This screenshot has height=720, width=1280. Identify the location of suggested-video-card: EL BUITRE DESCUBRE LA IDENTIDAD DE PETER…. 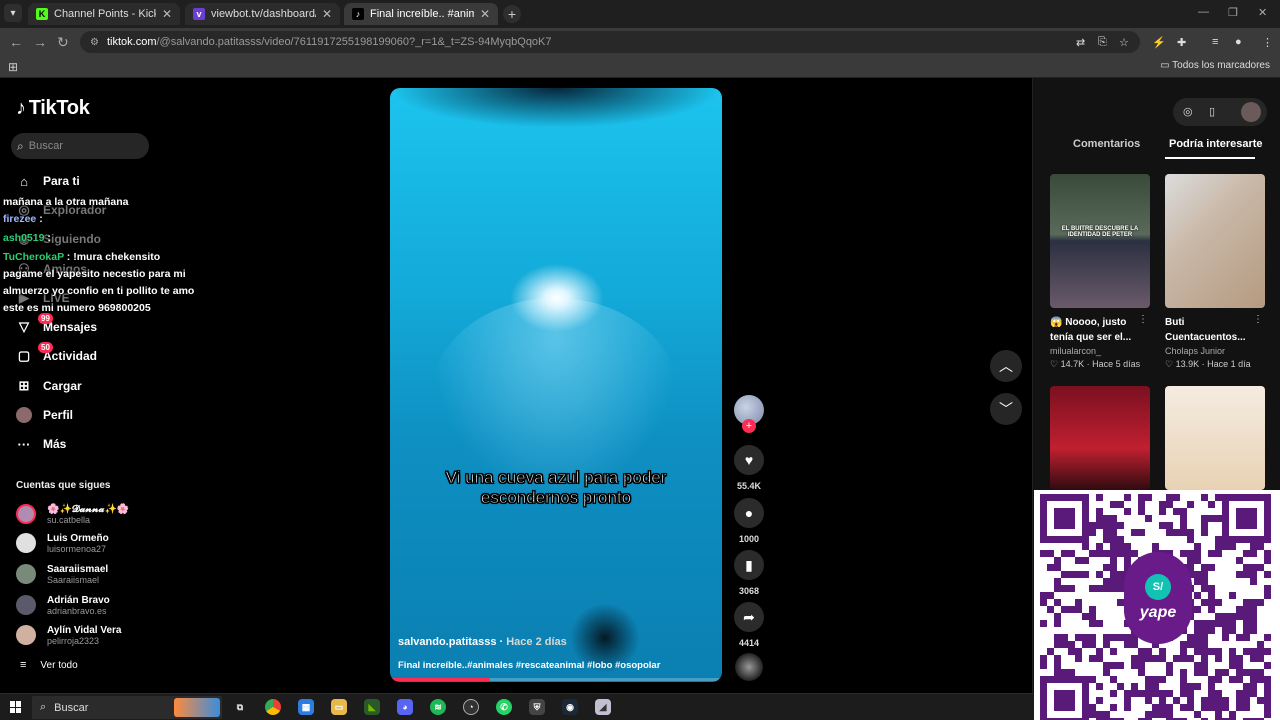
(1100, 272).